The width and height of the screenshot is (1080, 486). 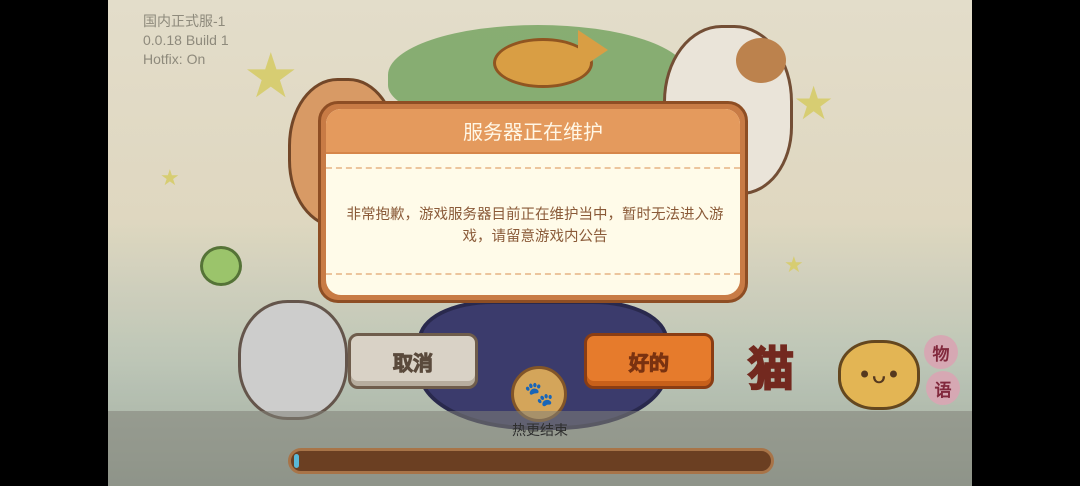 What do you see at coordinates (649, 361) in the screenshot?
I see `ok-button: 好的` at bounding box center [649, 361].